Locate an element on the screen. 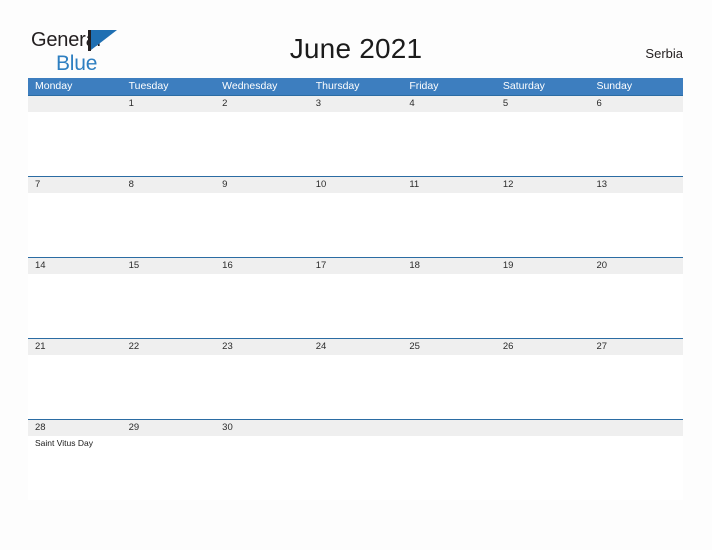 The height and width of the screenshot is (550, 712). day-number-2: 2 is located at coordinates (262, 104).